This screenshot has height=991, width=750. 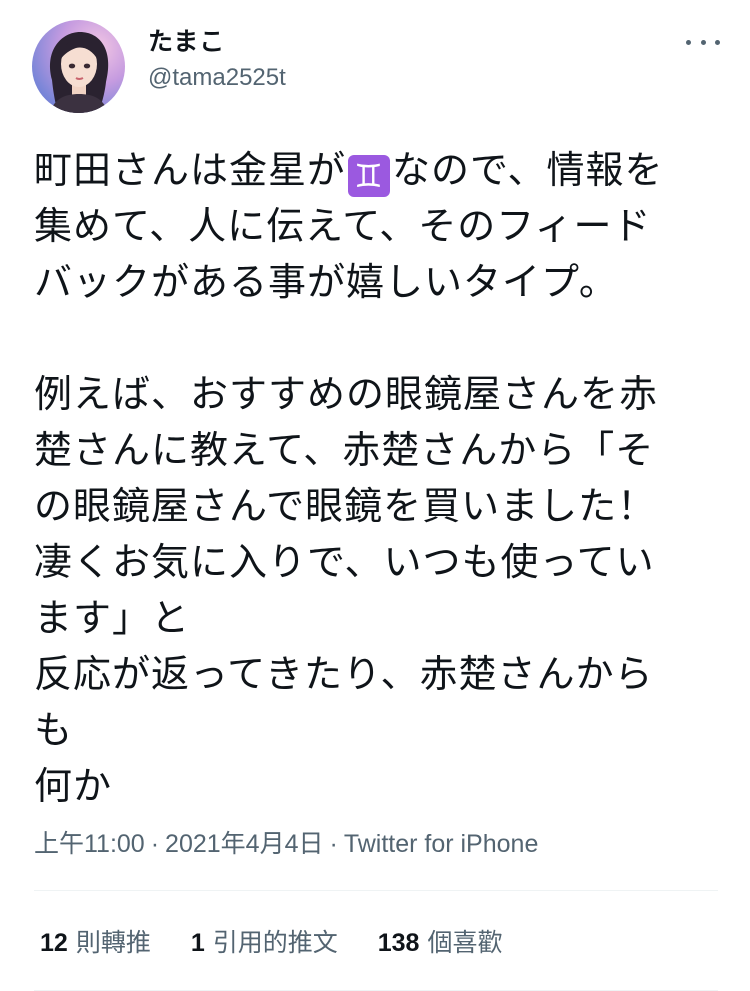 I want to click on quotes-stat: 1 引用的推文, so click(x=264, y=941).